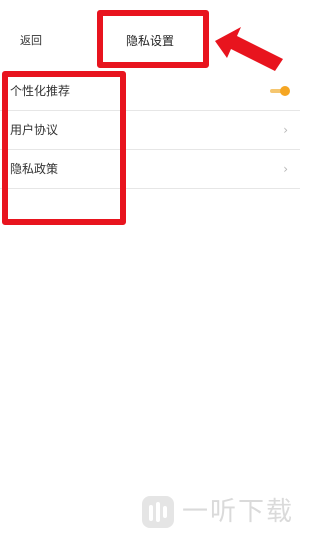  I want to click on list-highlight-box, so click(64, 148).